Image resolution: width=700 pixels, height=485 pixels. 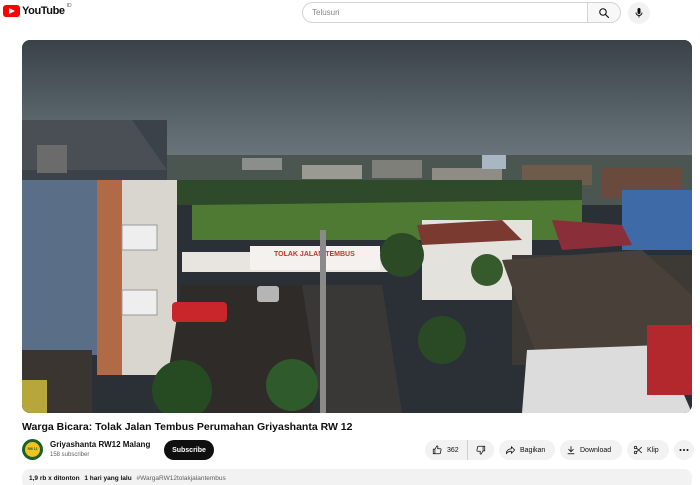 I want to click on scissors-icon, so click(x=638, y=450).